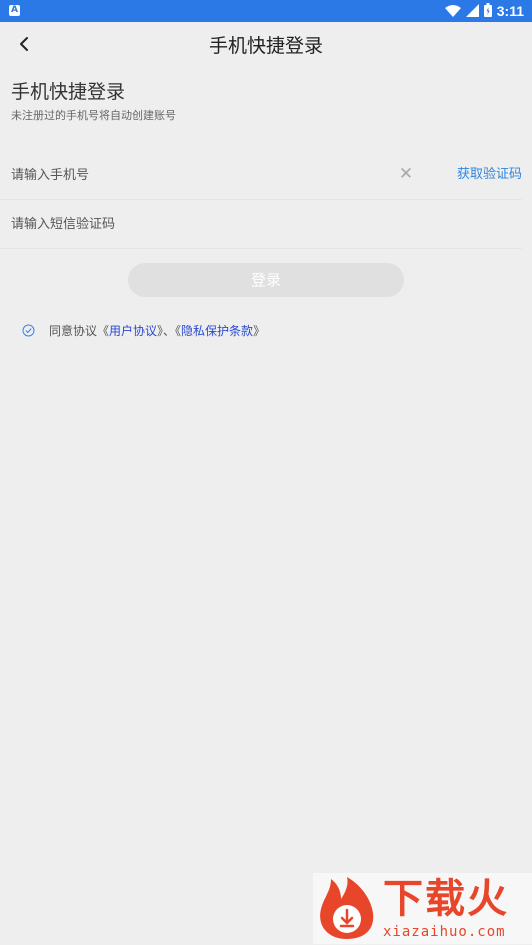  What do you see at coordinates (93, 115) in the screenshot?
I see `login-subheading: 未注册过的手机号将自动创建账号` at bounding box center [93, 115].